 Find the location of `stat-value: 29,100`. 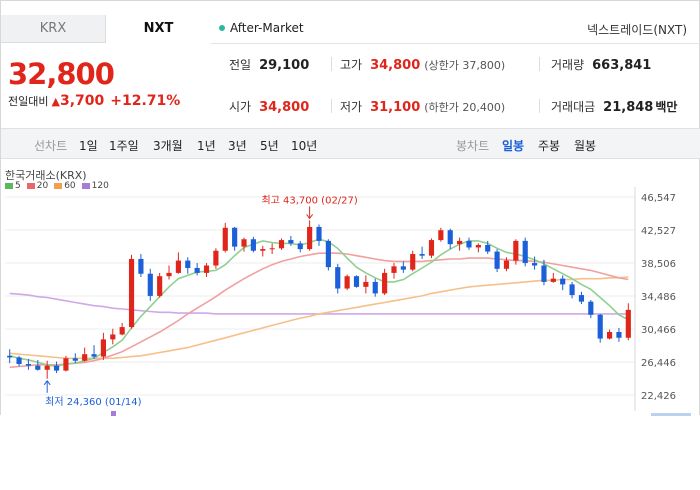

stat-value: 29,100 is located at coordinates (284, 65).